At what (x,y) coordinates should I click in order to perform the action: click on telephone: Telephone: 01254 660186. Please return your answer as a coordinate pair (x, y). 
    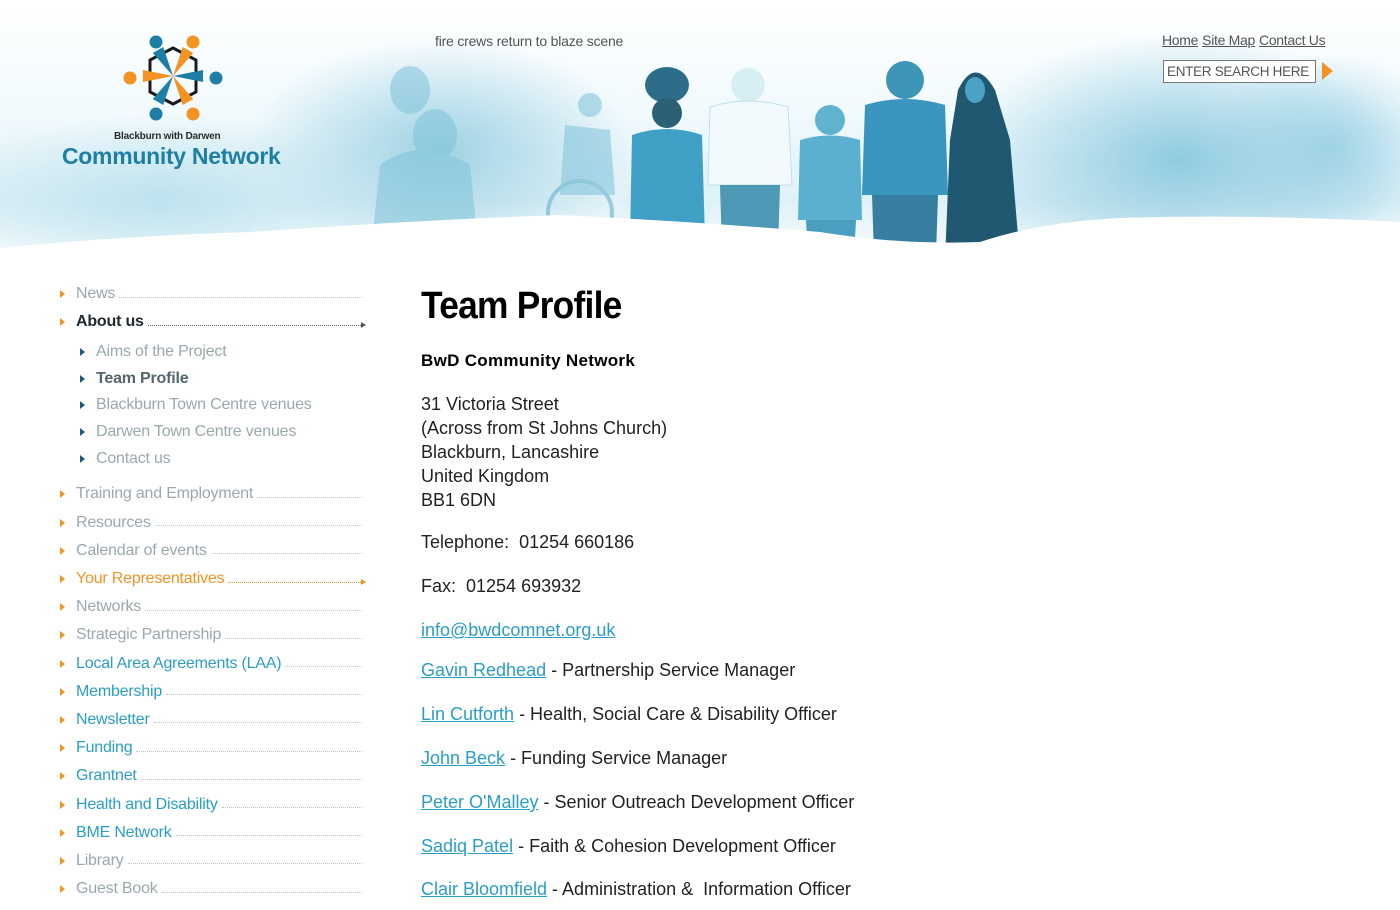
    Looking at the image, I should click on (528, 542).